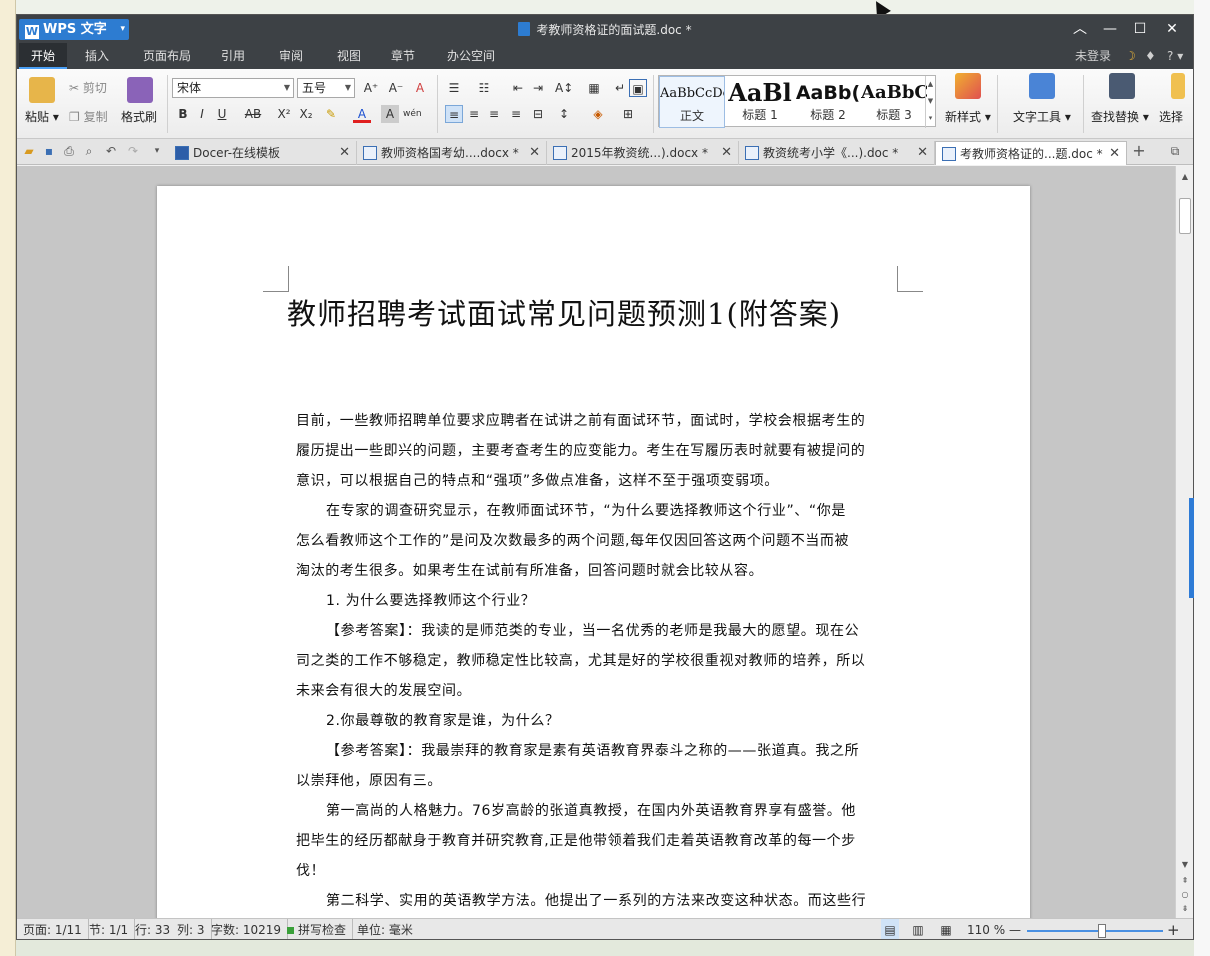 The height and width of the screenshot is (956, 1210). I want to click on status-unit: 单位: 毫米, so click(385, 929).